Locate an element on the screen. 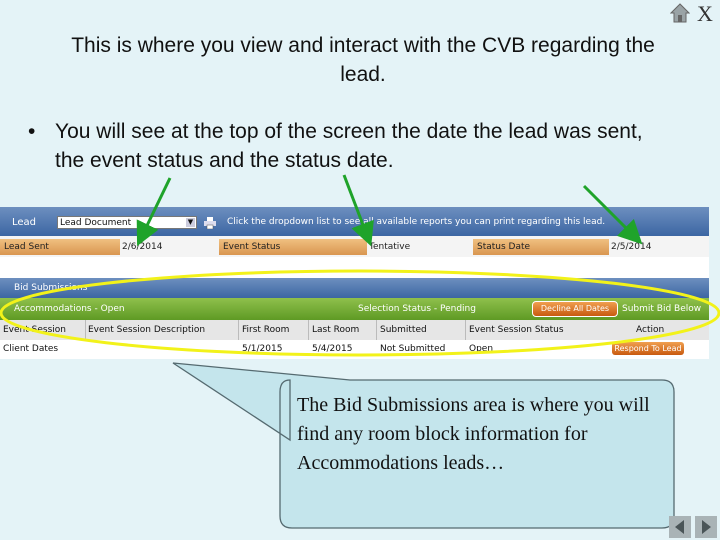 This screenshot has height=540, width=720. column-header: Event Session Description is located at coordinates (147, 330).